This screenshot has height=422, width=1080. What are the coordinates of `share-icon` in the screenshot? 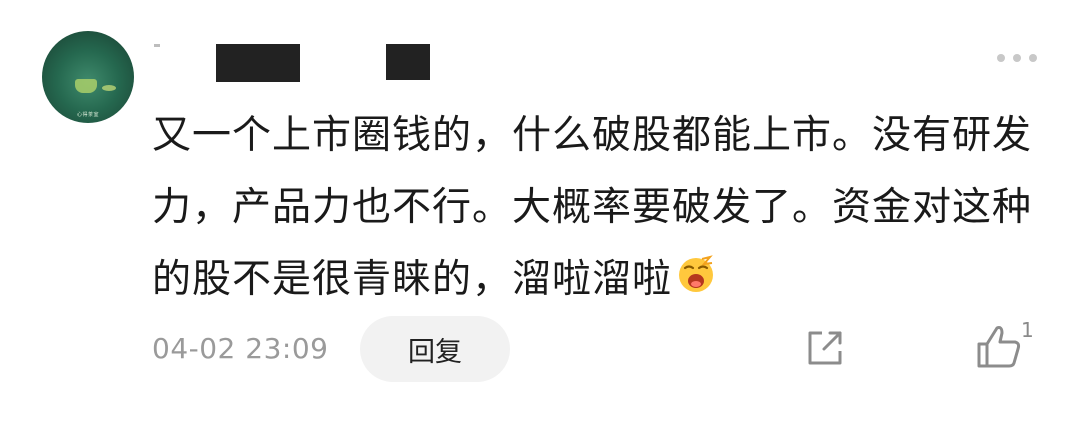 It's located at (825, 348).